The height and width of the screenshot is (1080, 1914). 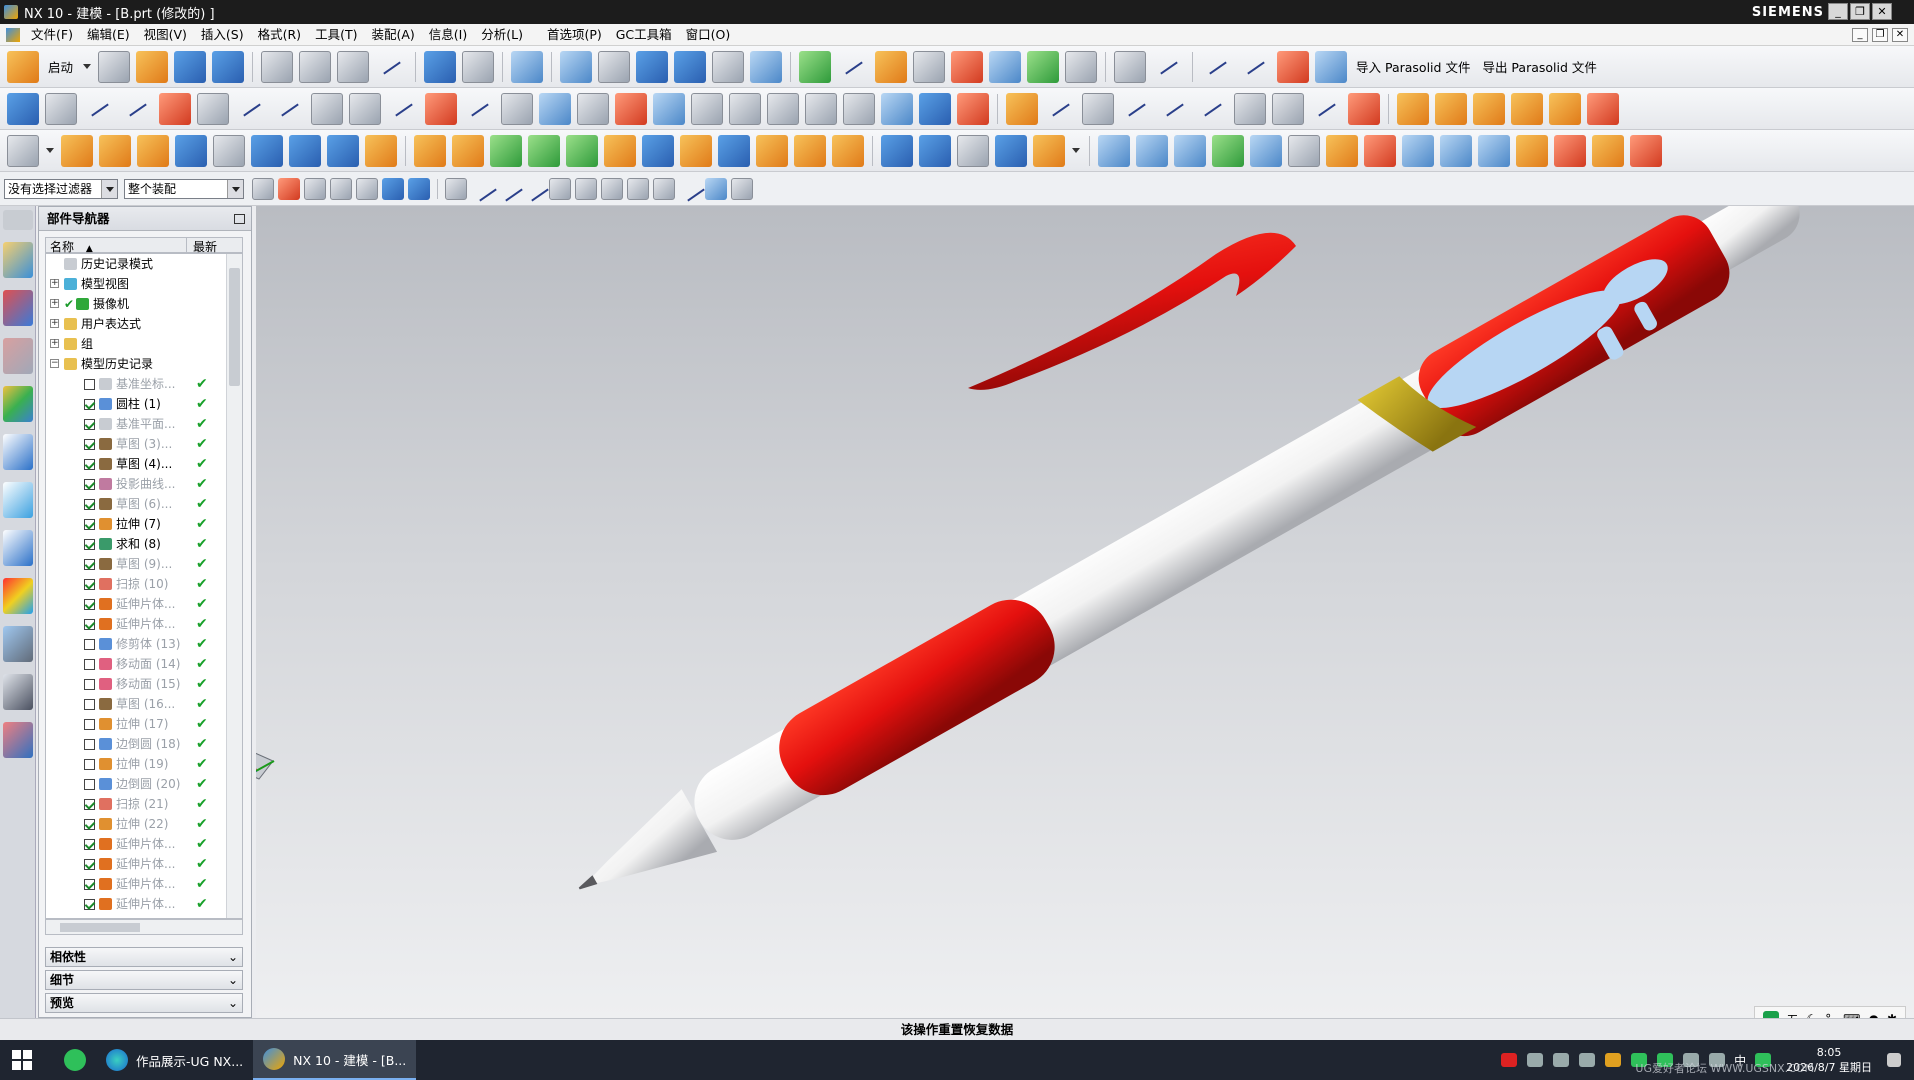 I want to click on selection-filter-select: 没有选择过滤器, so click(x=61, y=188).